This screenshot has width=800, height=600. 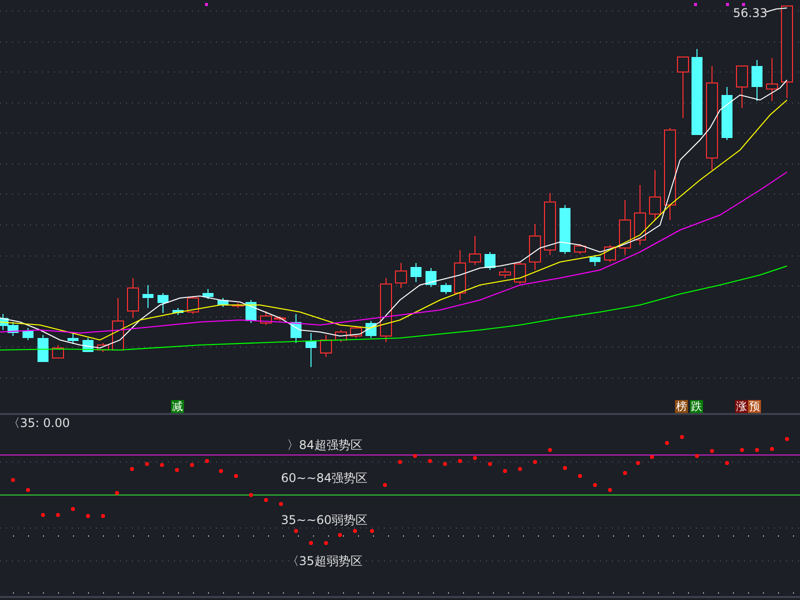 What do you see at coordinates (324, 561) in the screenshot?
I see `zone-label: 〈35超弱势区` at bounding box center [324, 561].